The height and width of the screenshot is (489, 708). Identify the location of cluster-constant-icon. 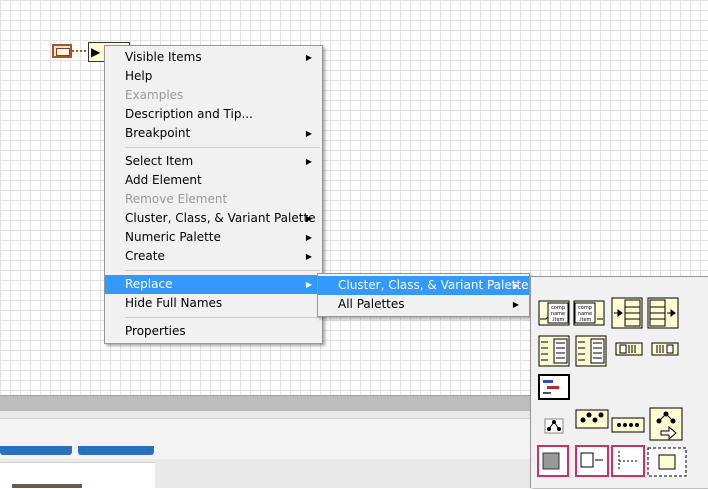
(554, 387).